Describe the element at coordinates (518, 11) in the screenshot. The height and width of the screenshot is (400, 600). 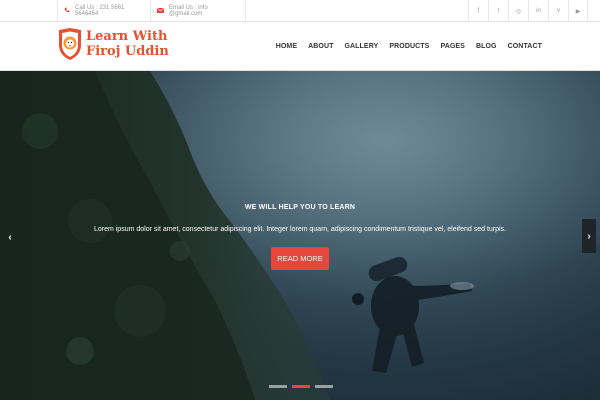
I see `instagram-icon: ◎` at that location.